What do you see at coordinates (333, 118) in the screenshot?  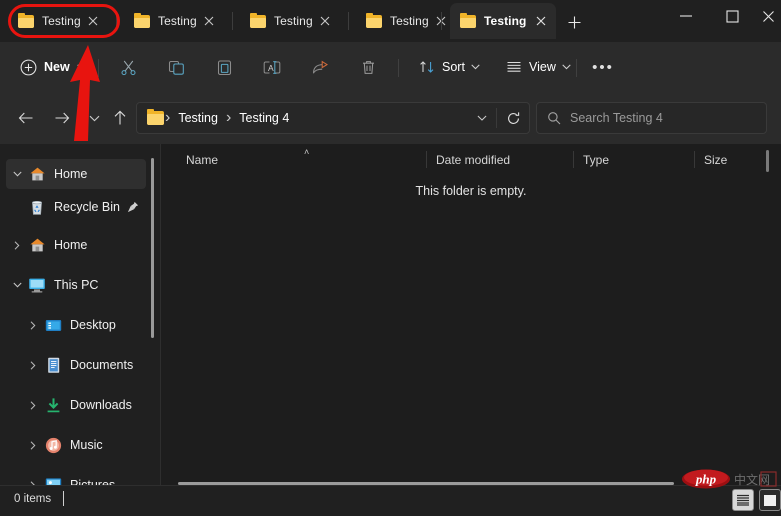 I see `breadcrumb-address-bar: › Testing › Testing 4` at bounding box center [333, 118].